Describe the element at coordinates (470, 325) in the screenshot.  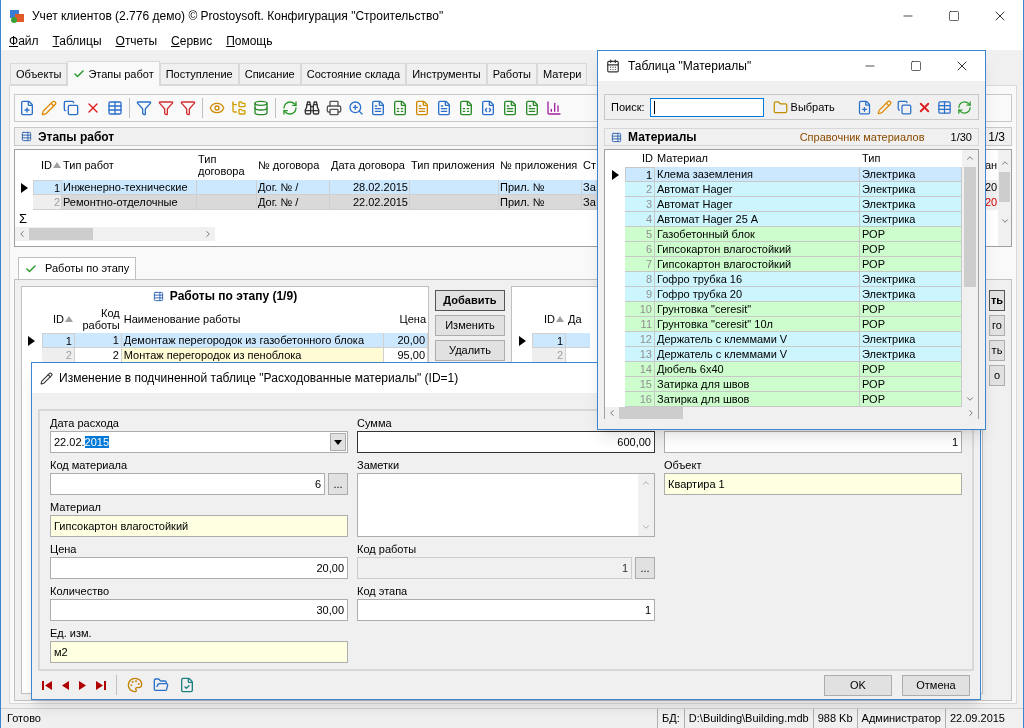
I see `button: Изменить` at that location.